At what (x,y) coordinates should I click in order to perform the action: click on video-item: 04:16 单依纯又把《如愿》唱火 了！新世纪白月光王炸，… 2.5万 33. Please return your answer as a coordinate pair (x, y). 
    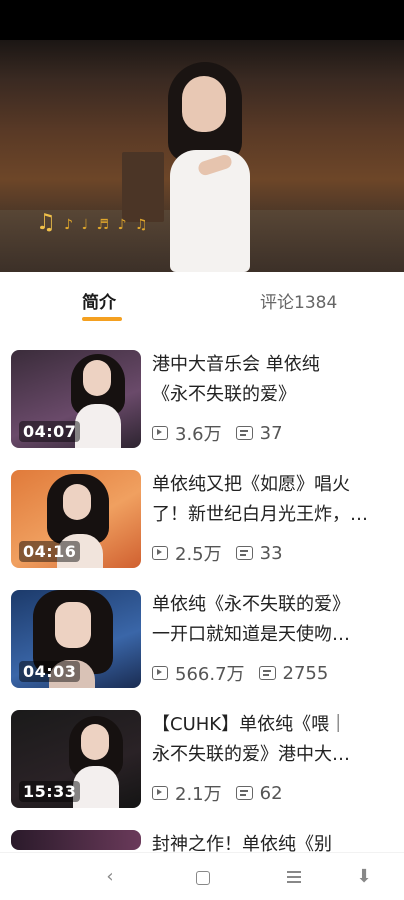
    Looking at the image, I should click on (202, 516).